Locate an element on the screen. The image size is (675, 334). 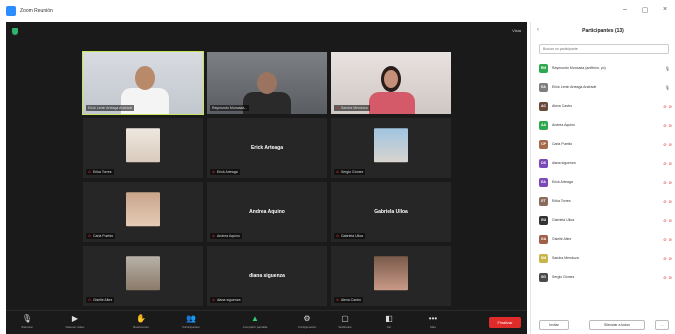
participant-name: ⊘ Sergio Gómez is located at coordinates (350, 172).